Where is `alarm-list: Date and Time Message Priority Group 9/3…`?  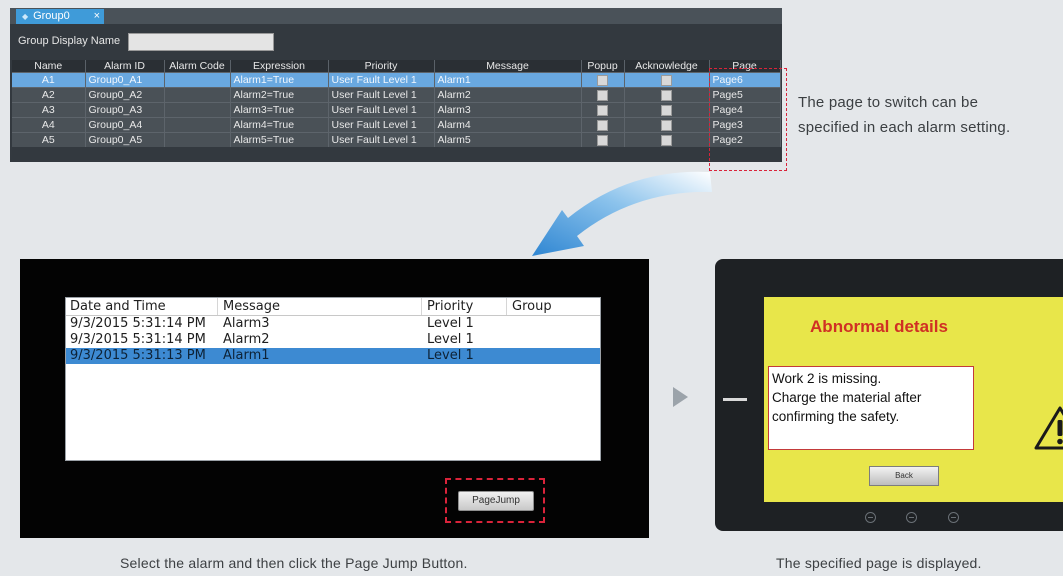
alarm-list: Date and Time Message Priority Group 9/3… is located at coordinates (333, 379).